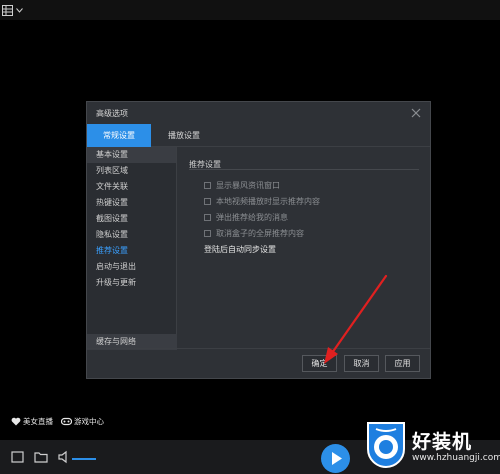 Image resolution: width=500 pixels, height=474 pixels. I want to click on sidebar-item-startup-exit: 启动与退出, so click(131, 267).